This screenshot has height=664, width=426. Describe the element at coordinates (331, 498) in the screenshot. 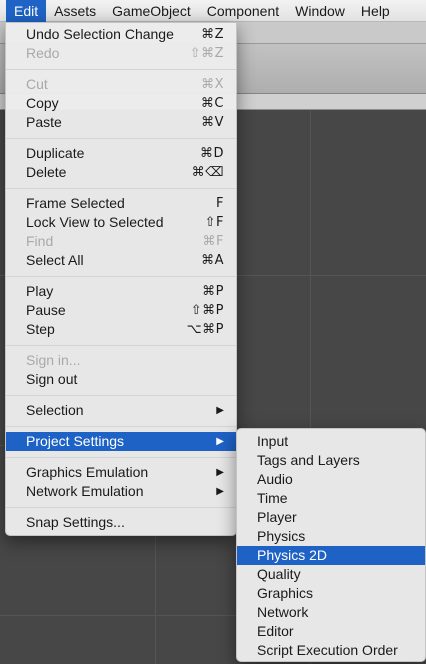

I see `submenu-item-time: Time` at that location.